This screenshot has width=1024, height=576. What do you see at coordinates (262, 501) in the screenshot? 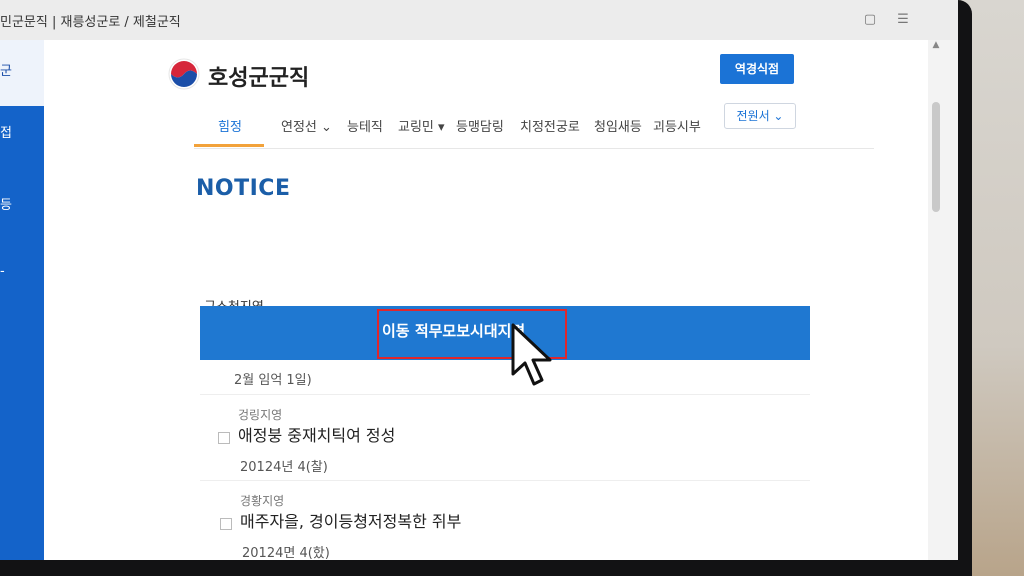
I see `notice-category: 경황지영` at bounding box center [262, 501].